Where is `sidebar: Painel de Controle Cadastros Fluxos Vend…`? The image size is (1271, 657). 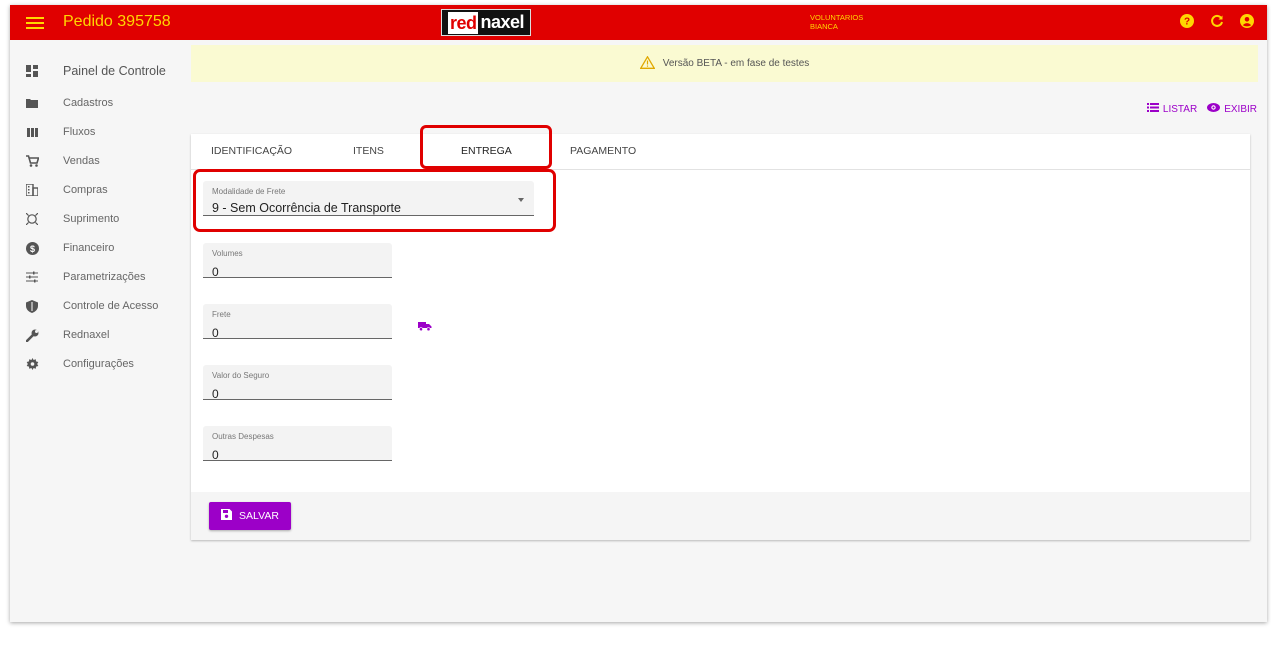 sidebar: Painel de Controle Cadastros Fluxos Vend… is located at coordinates (100, 331).